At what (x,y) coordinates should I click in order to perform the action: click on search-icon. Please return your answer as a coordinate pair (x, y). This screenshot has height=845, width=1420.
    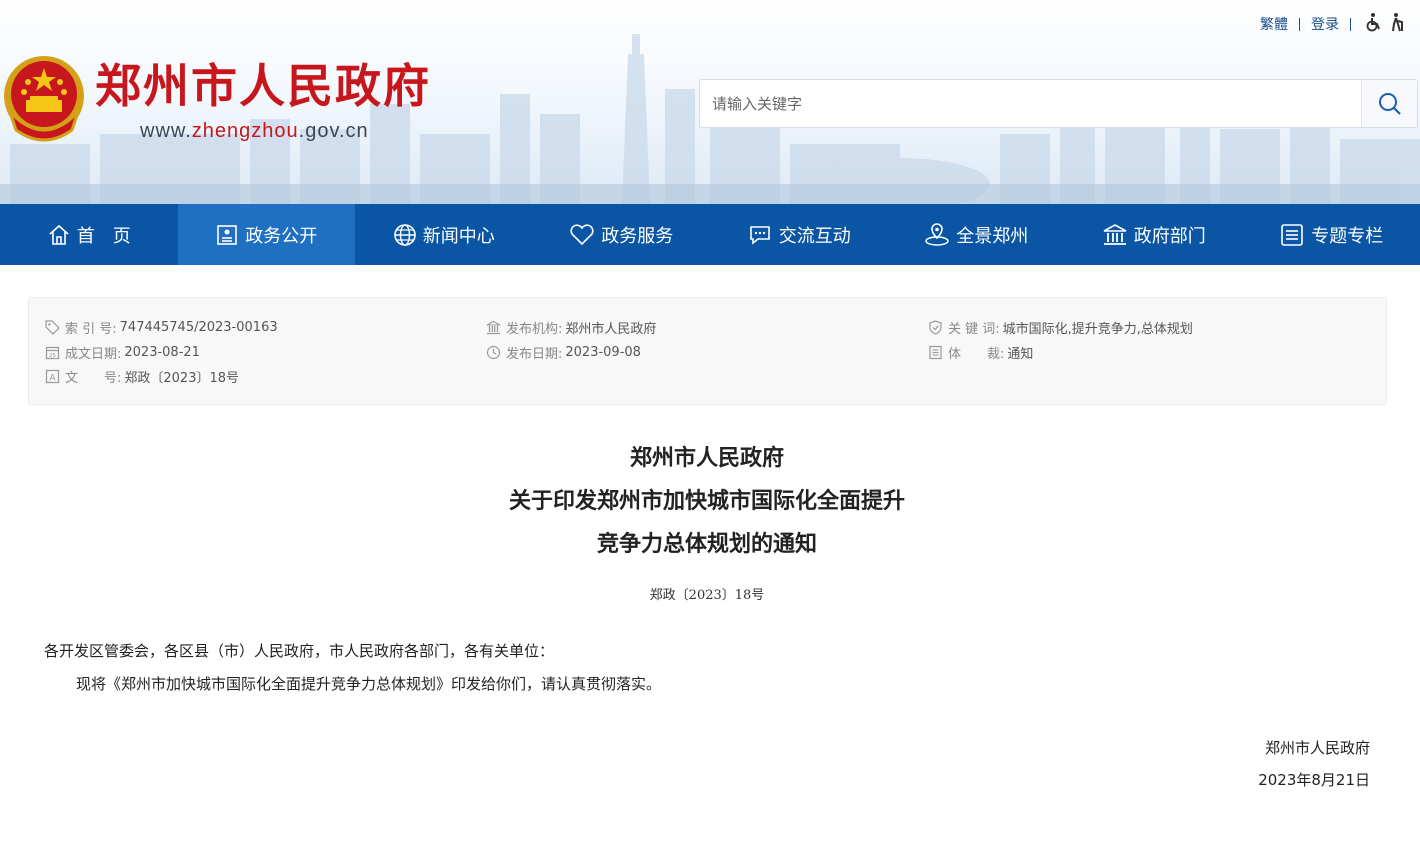
    Looking at the image, I should click on (1389, 103).